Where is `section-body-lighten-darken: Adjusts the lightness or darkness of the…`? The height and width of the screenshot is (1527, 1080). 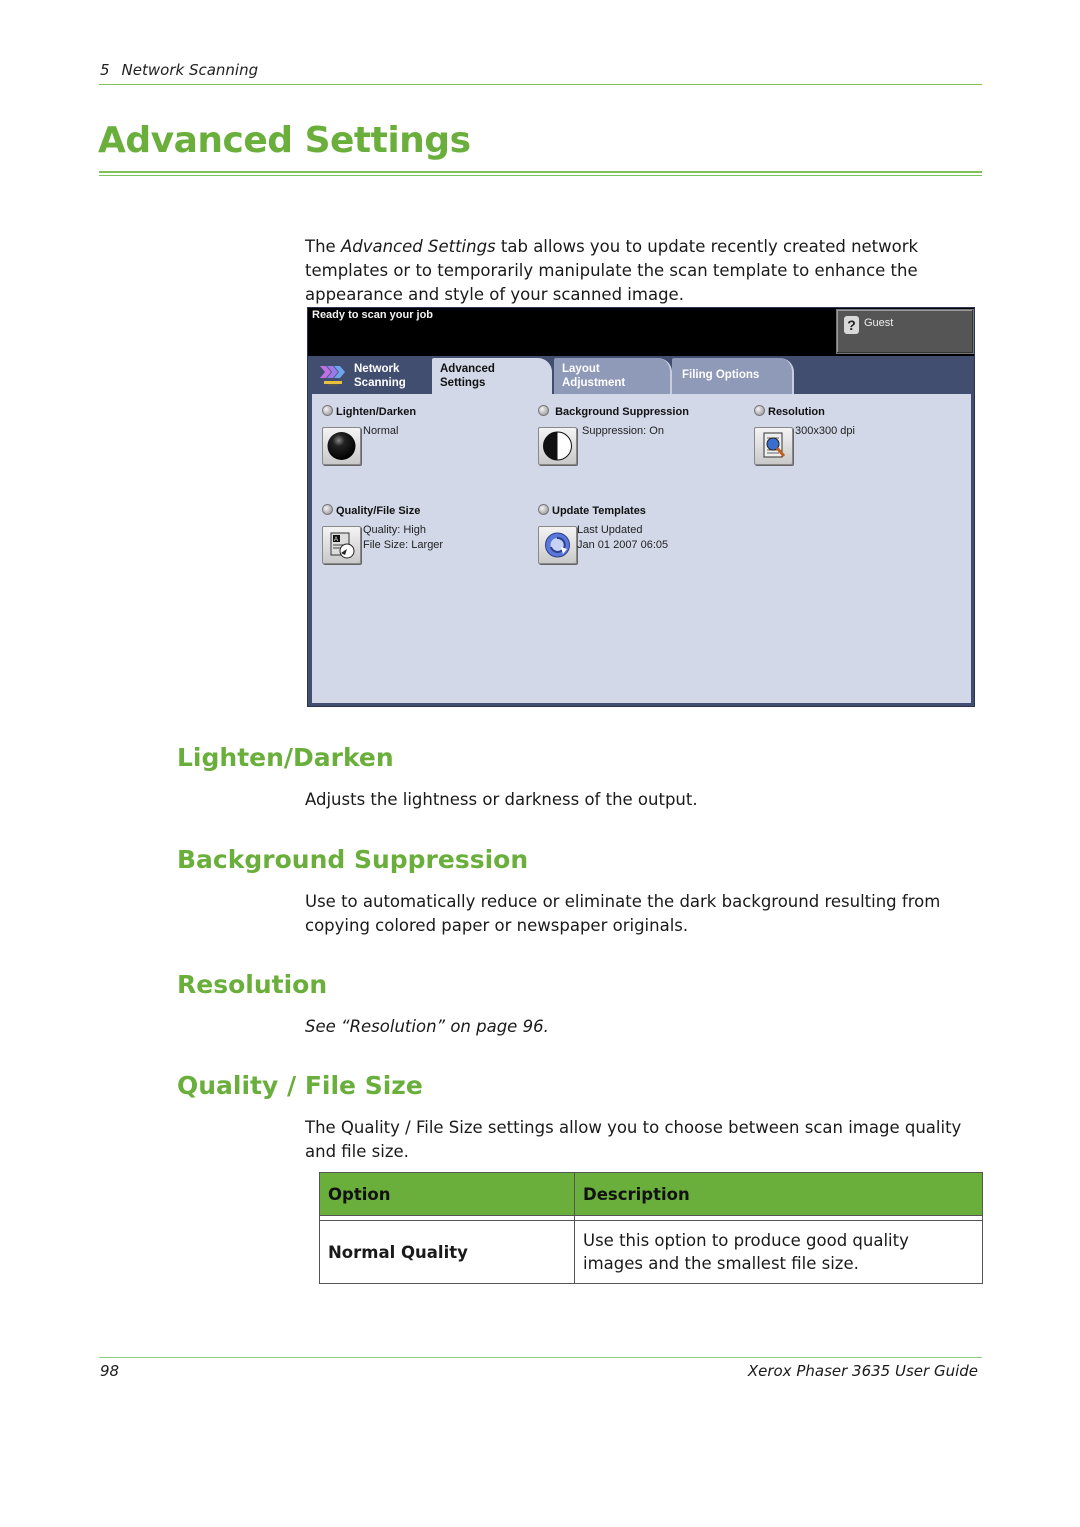 section-body-lighten-darken: Adjusts the lightness or darkness of the… is located at coordinates (501, 799).